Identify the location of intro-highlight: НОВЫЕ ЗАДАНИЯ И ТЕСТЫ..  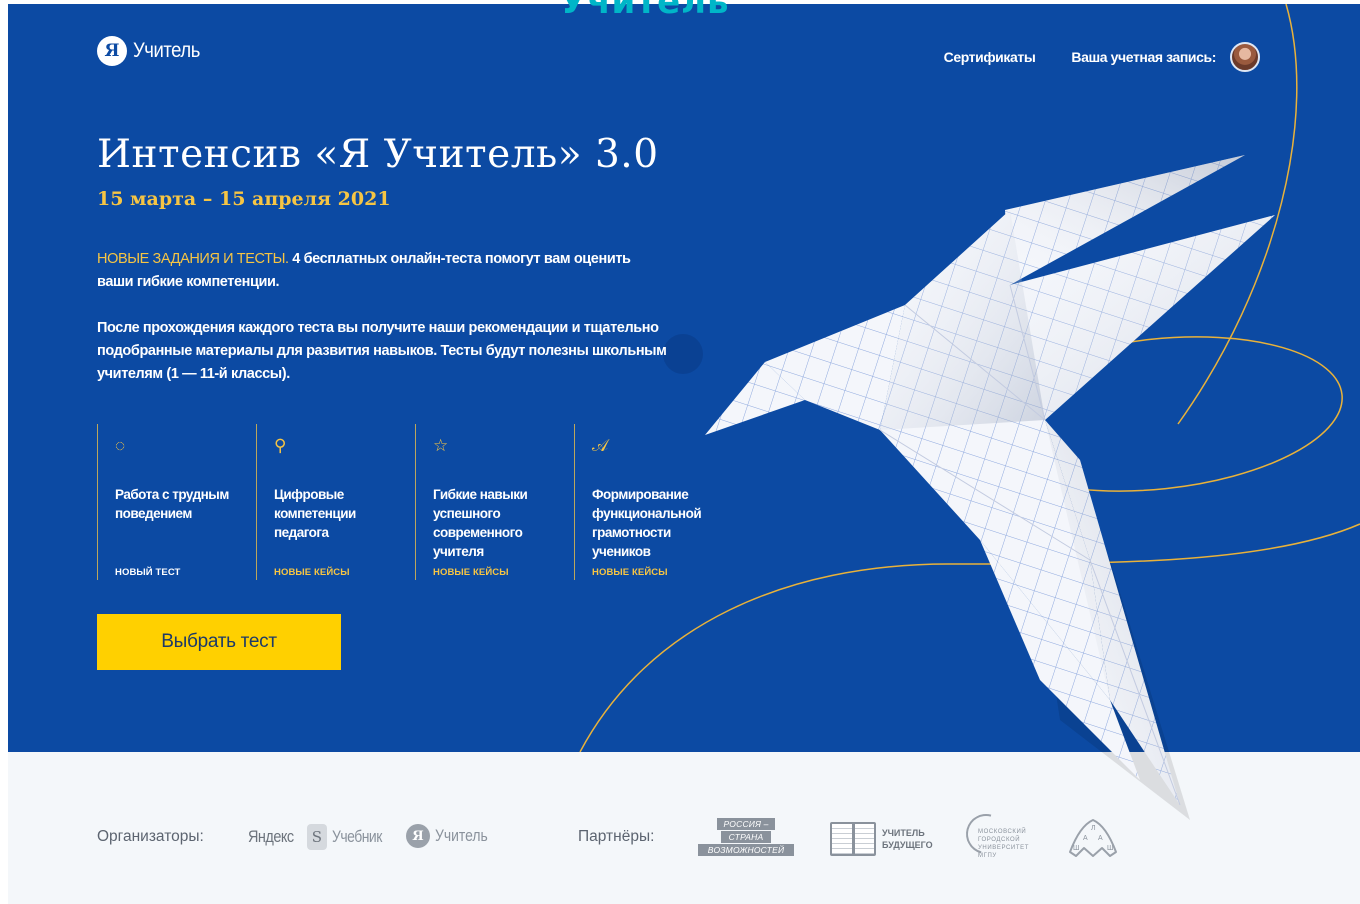
(193, 259).